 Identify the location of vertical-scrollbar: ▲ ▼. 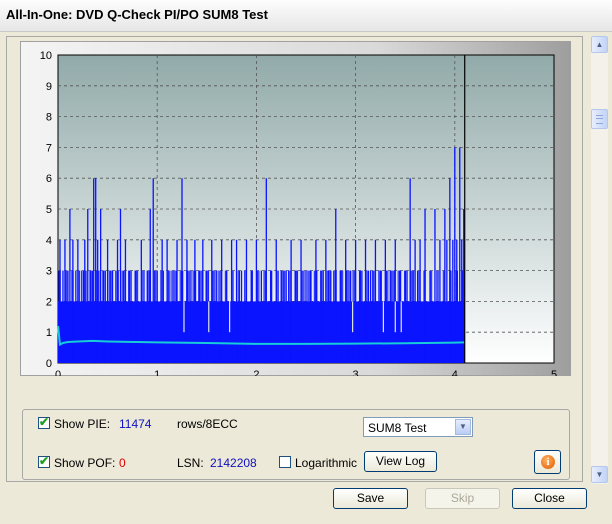
(599, 260).